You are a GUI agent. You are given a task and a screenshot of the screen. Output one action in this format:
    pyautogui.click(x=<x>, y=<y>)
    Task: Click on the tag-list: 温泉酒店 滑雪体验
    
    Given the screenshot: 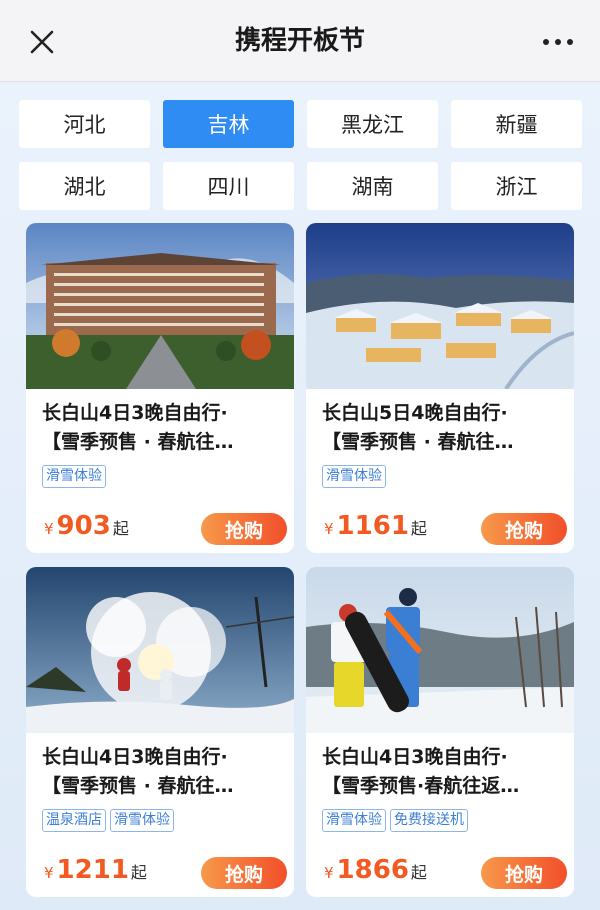 What is the action you would take?
    pyautogui.click(x=160, y=816)
    